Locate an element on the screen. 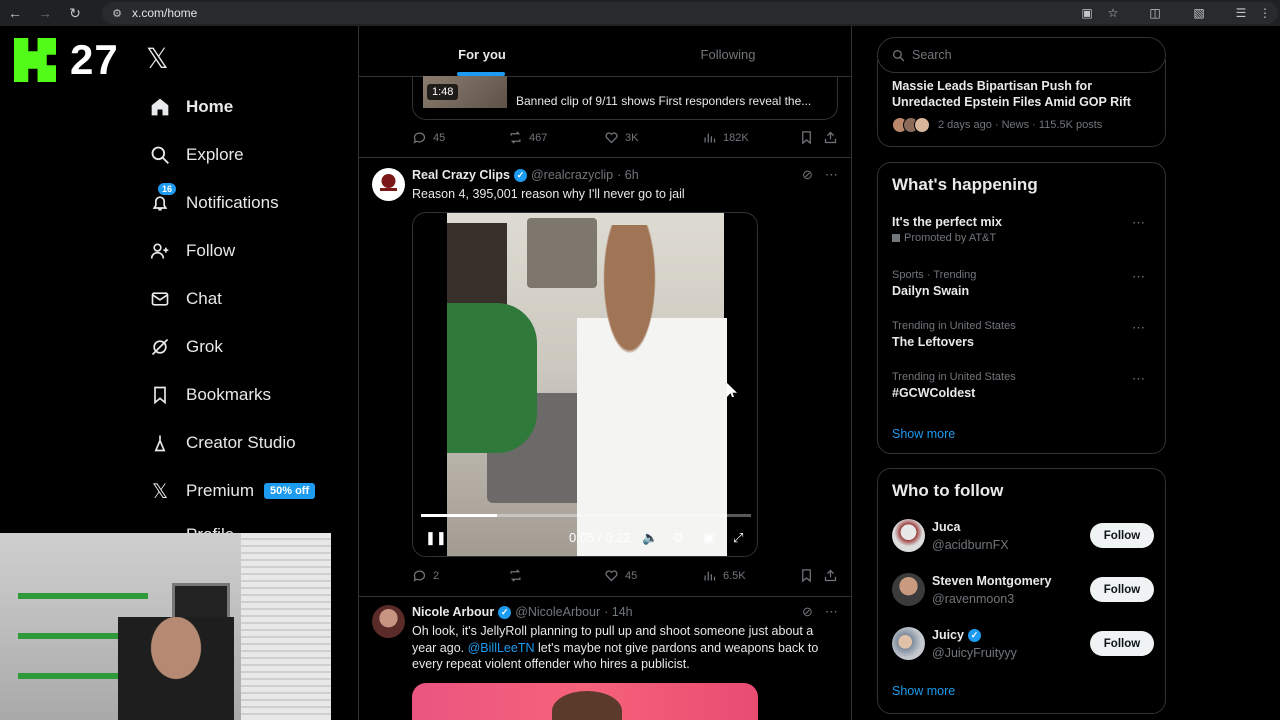  install-icon: ▣ is located at coordinates (1087, 13).